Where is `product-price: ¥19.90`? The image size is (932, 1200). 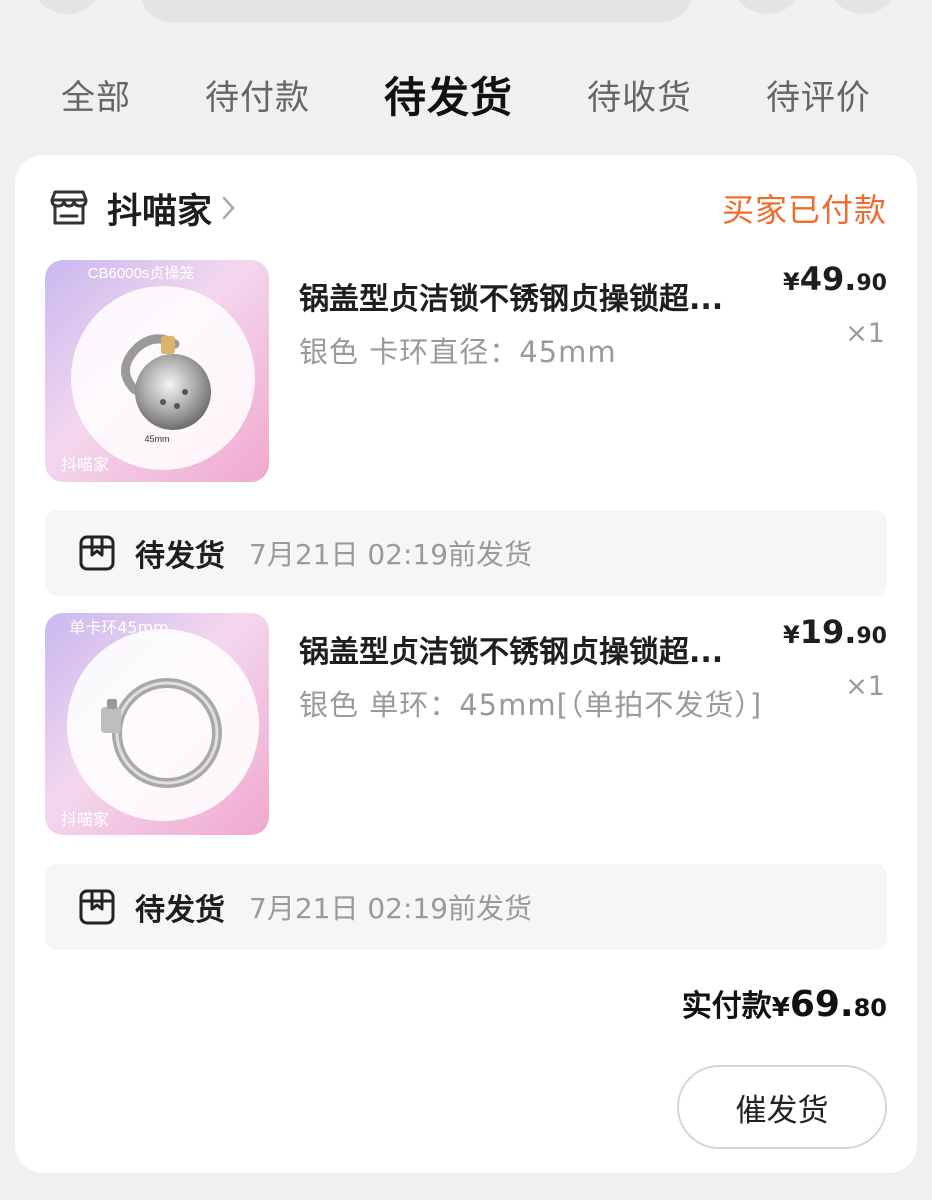
product-price: ¥19.90 is located at coordinates (834, 632).